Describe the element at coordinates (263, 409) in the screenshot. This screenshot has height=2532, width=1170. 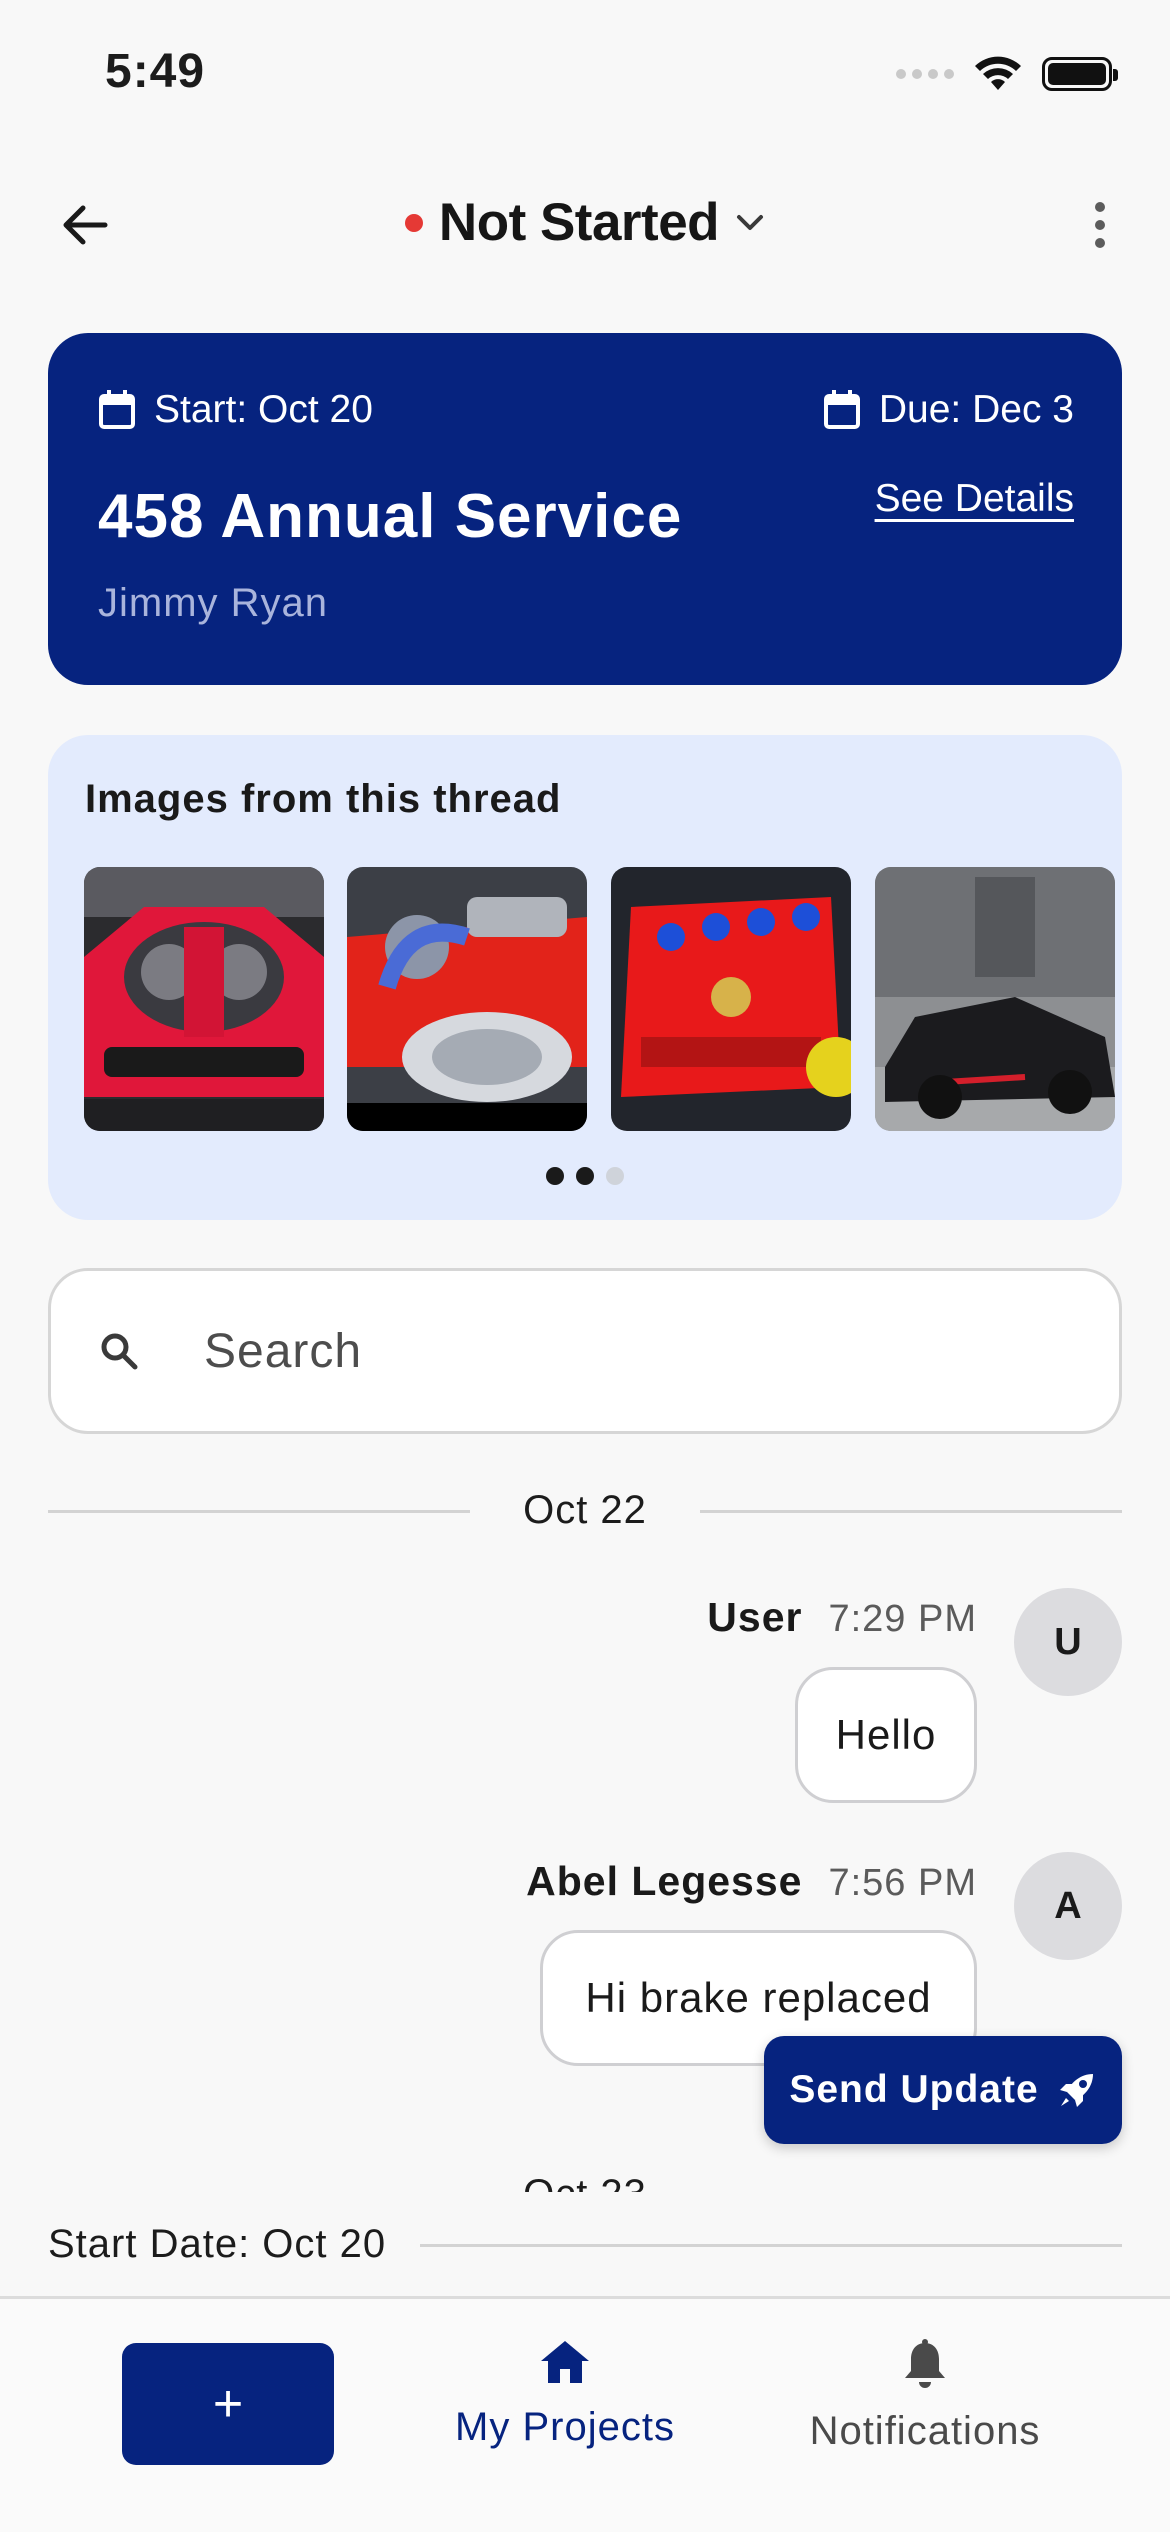
I see `start-date-text: Start: Oct 20` at that location.